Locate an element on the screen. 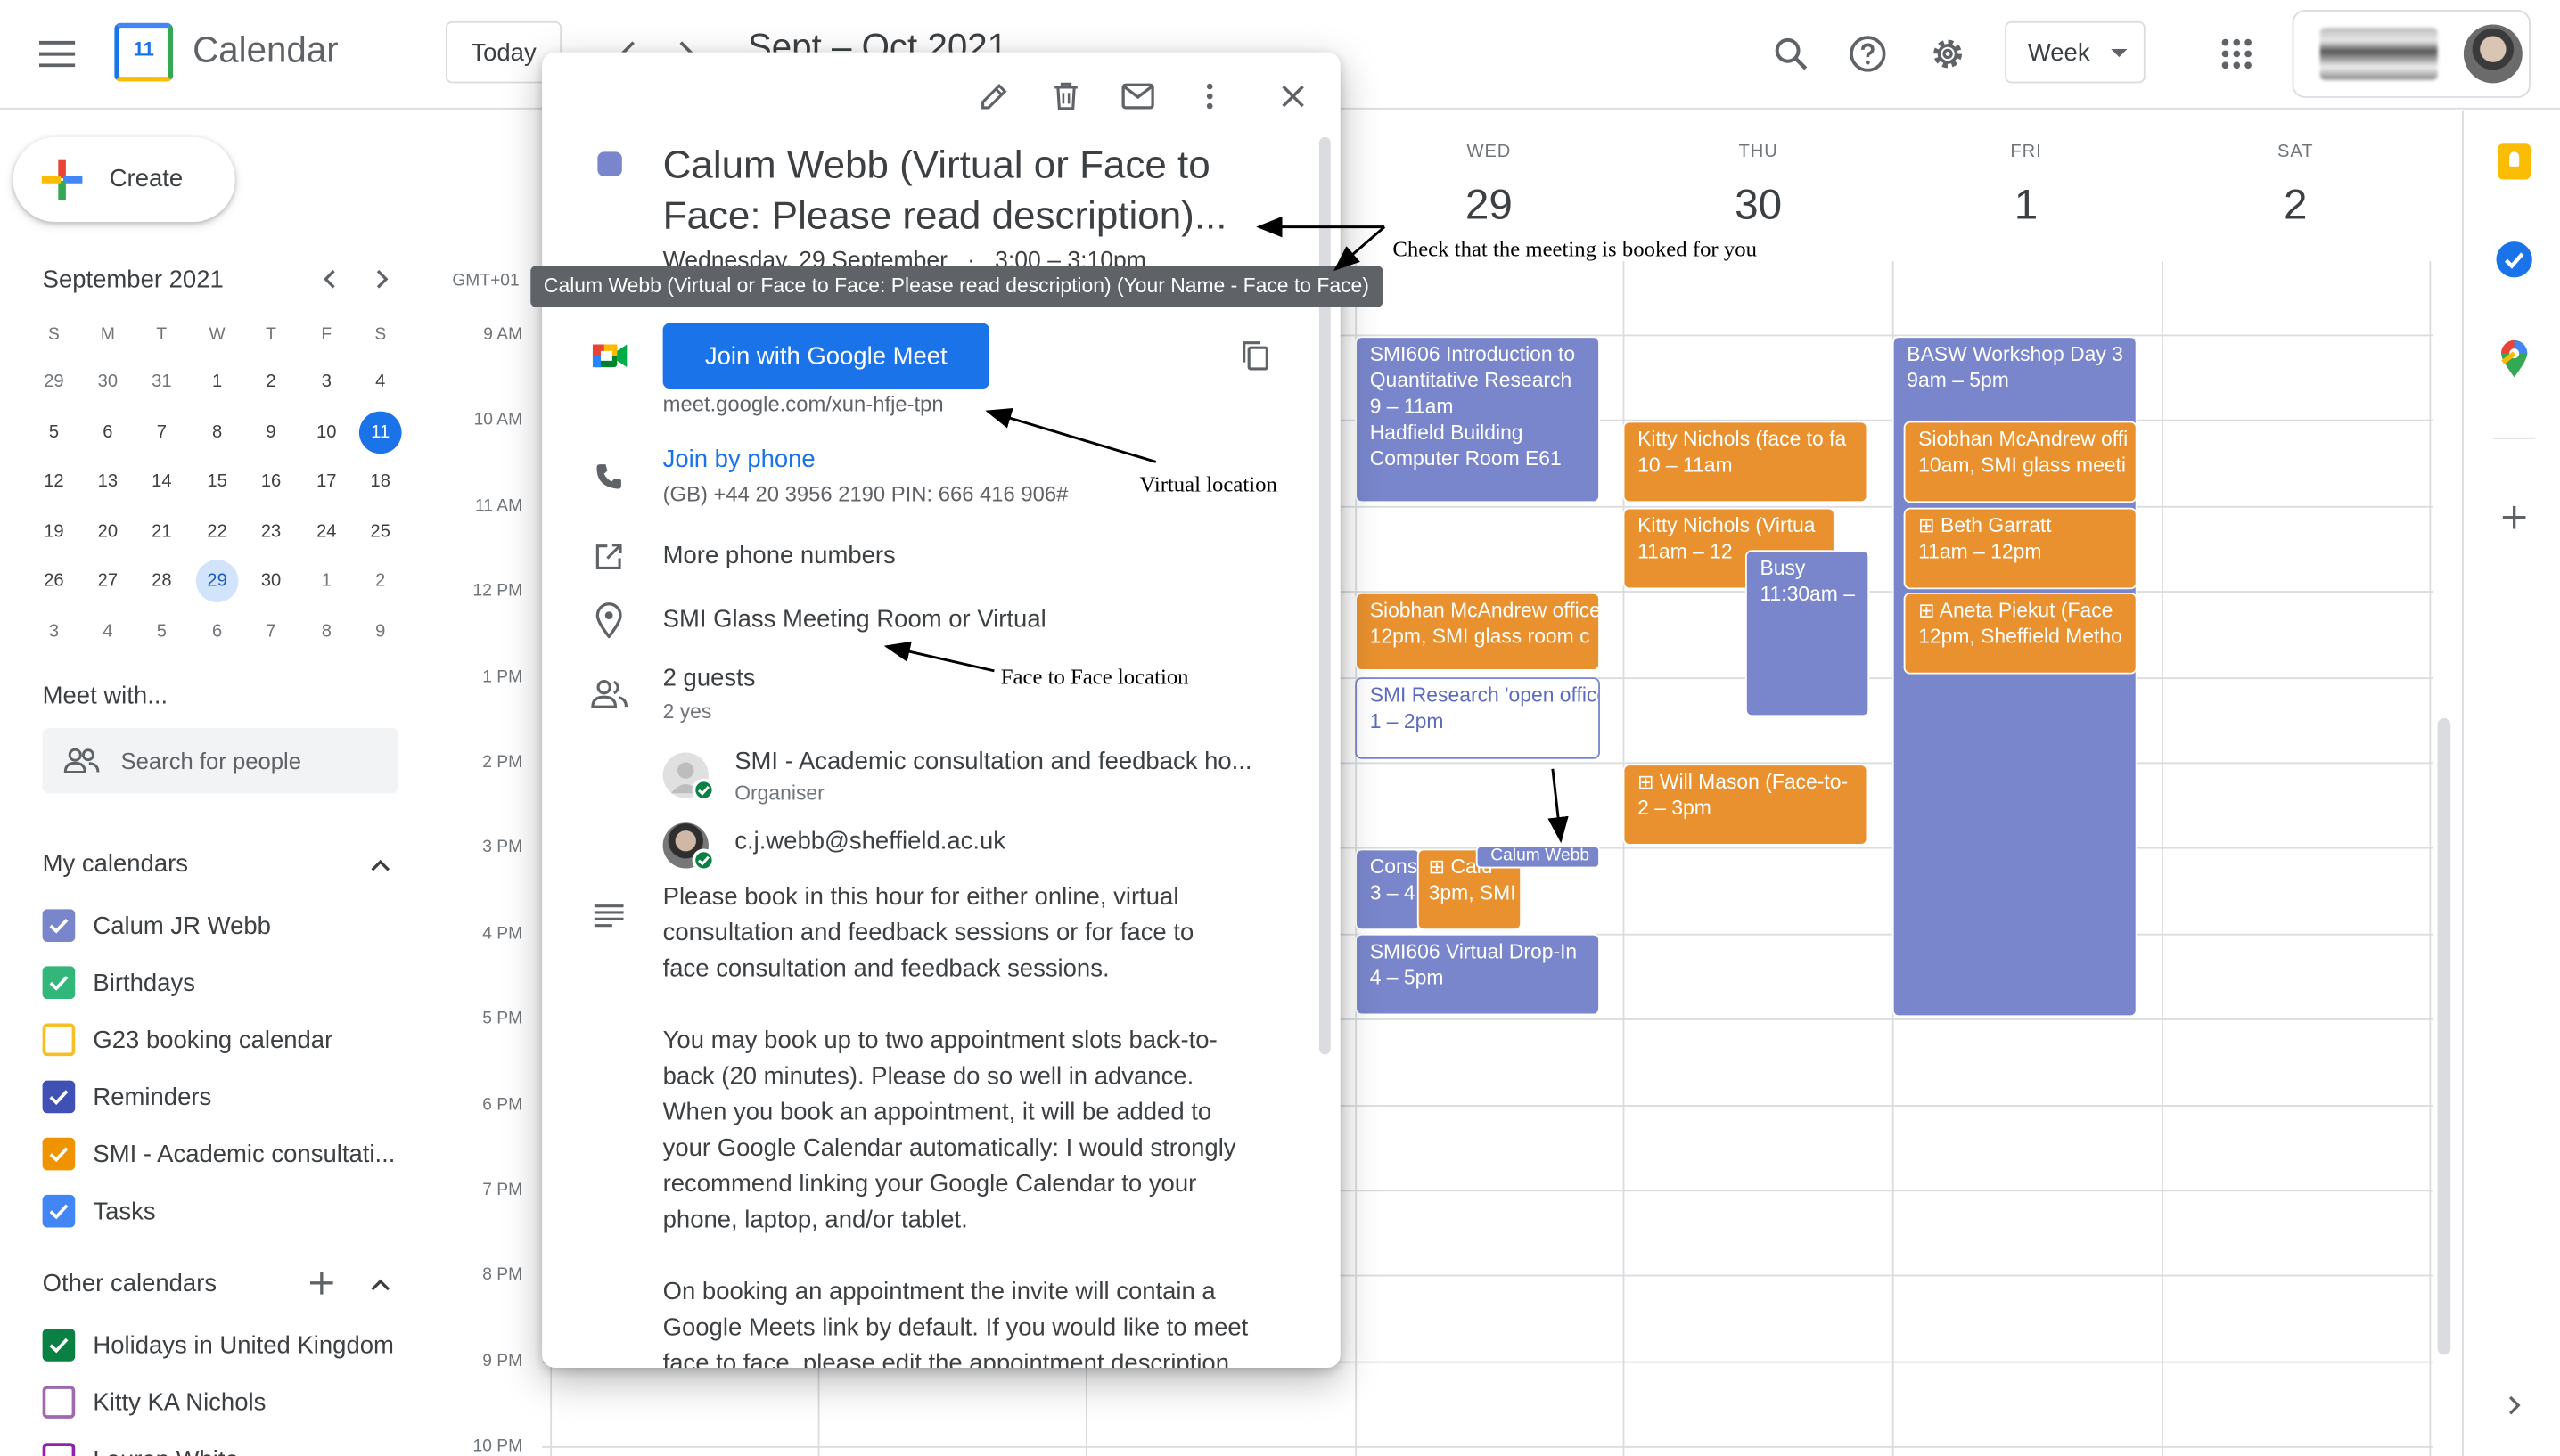  maps-icon is located at coordinates (2514, 359).